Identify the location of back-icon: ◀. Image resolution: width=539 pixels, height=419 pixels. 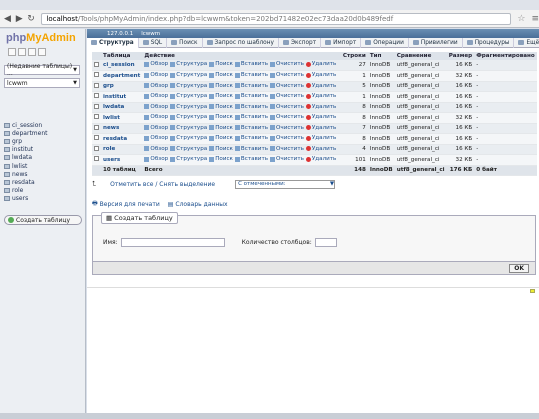
(7, 19).